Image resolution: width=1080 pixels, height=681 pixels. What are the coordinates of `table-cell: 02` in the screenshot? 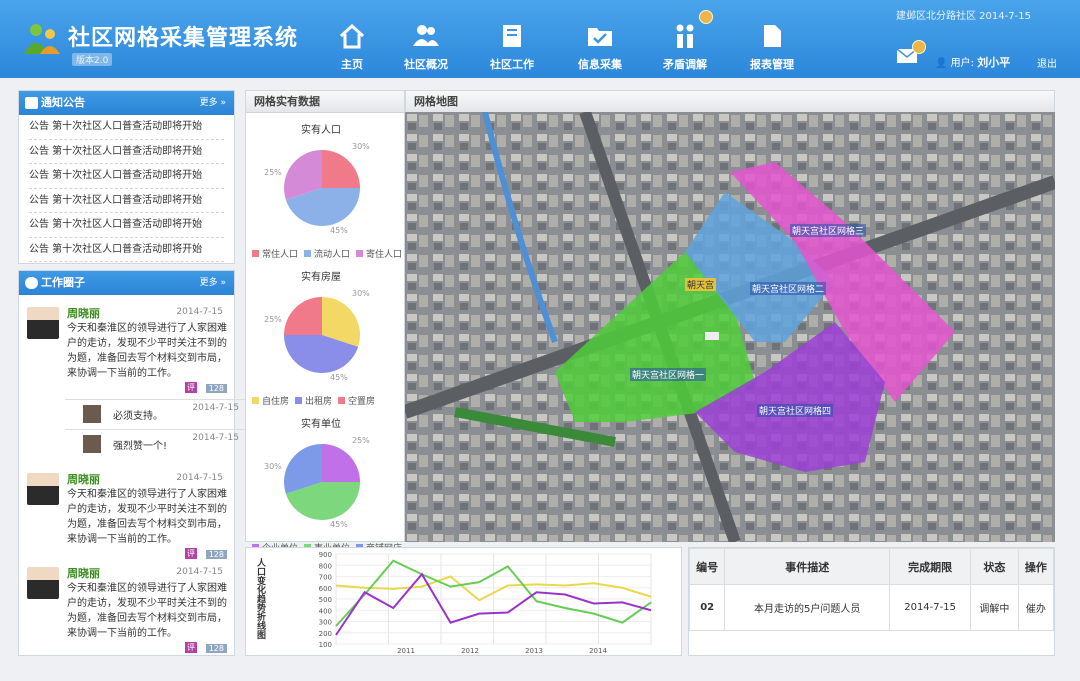 It's located at (707, 607).